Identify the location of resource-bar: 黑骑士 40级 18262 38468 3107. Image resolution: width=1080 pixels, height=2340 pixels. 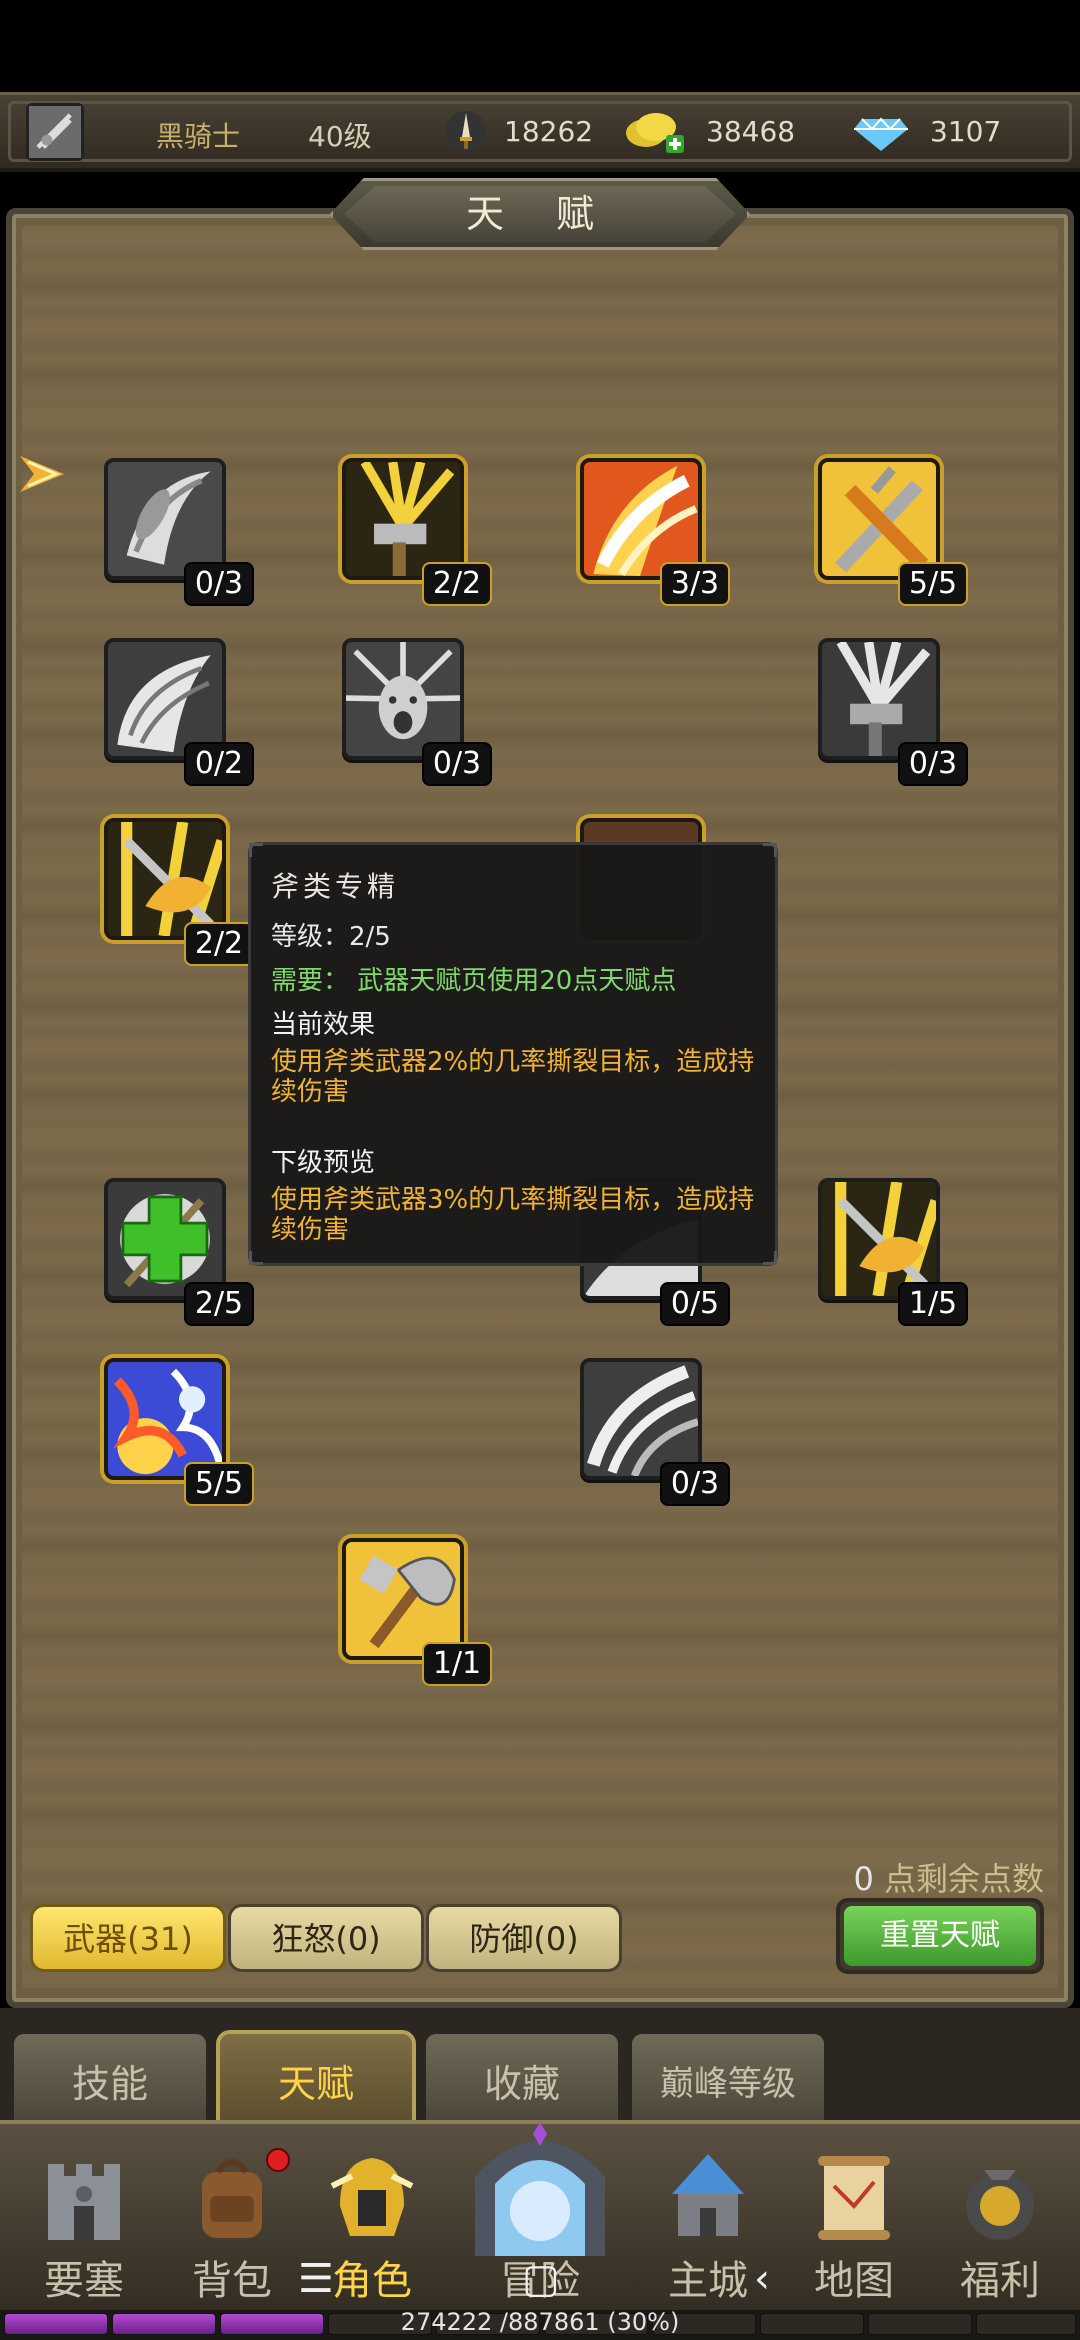
(540, 132).